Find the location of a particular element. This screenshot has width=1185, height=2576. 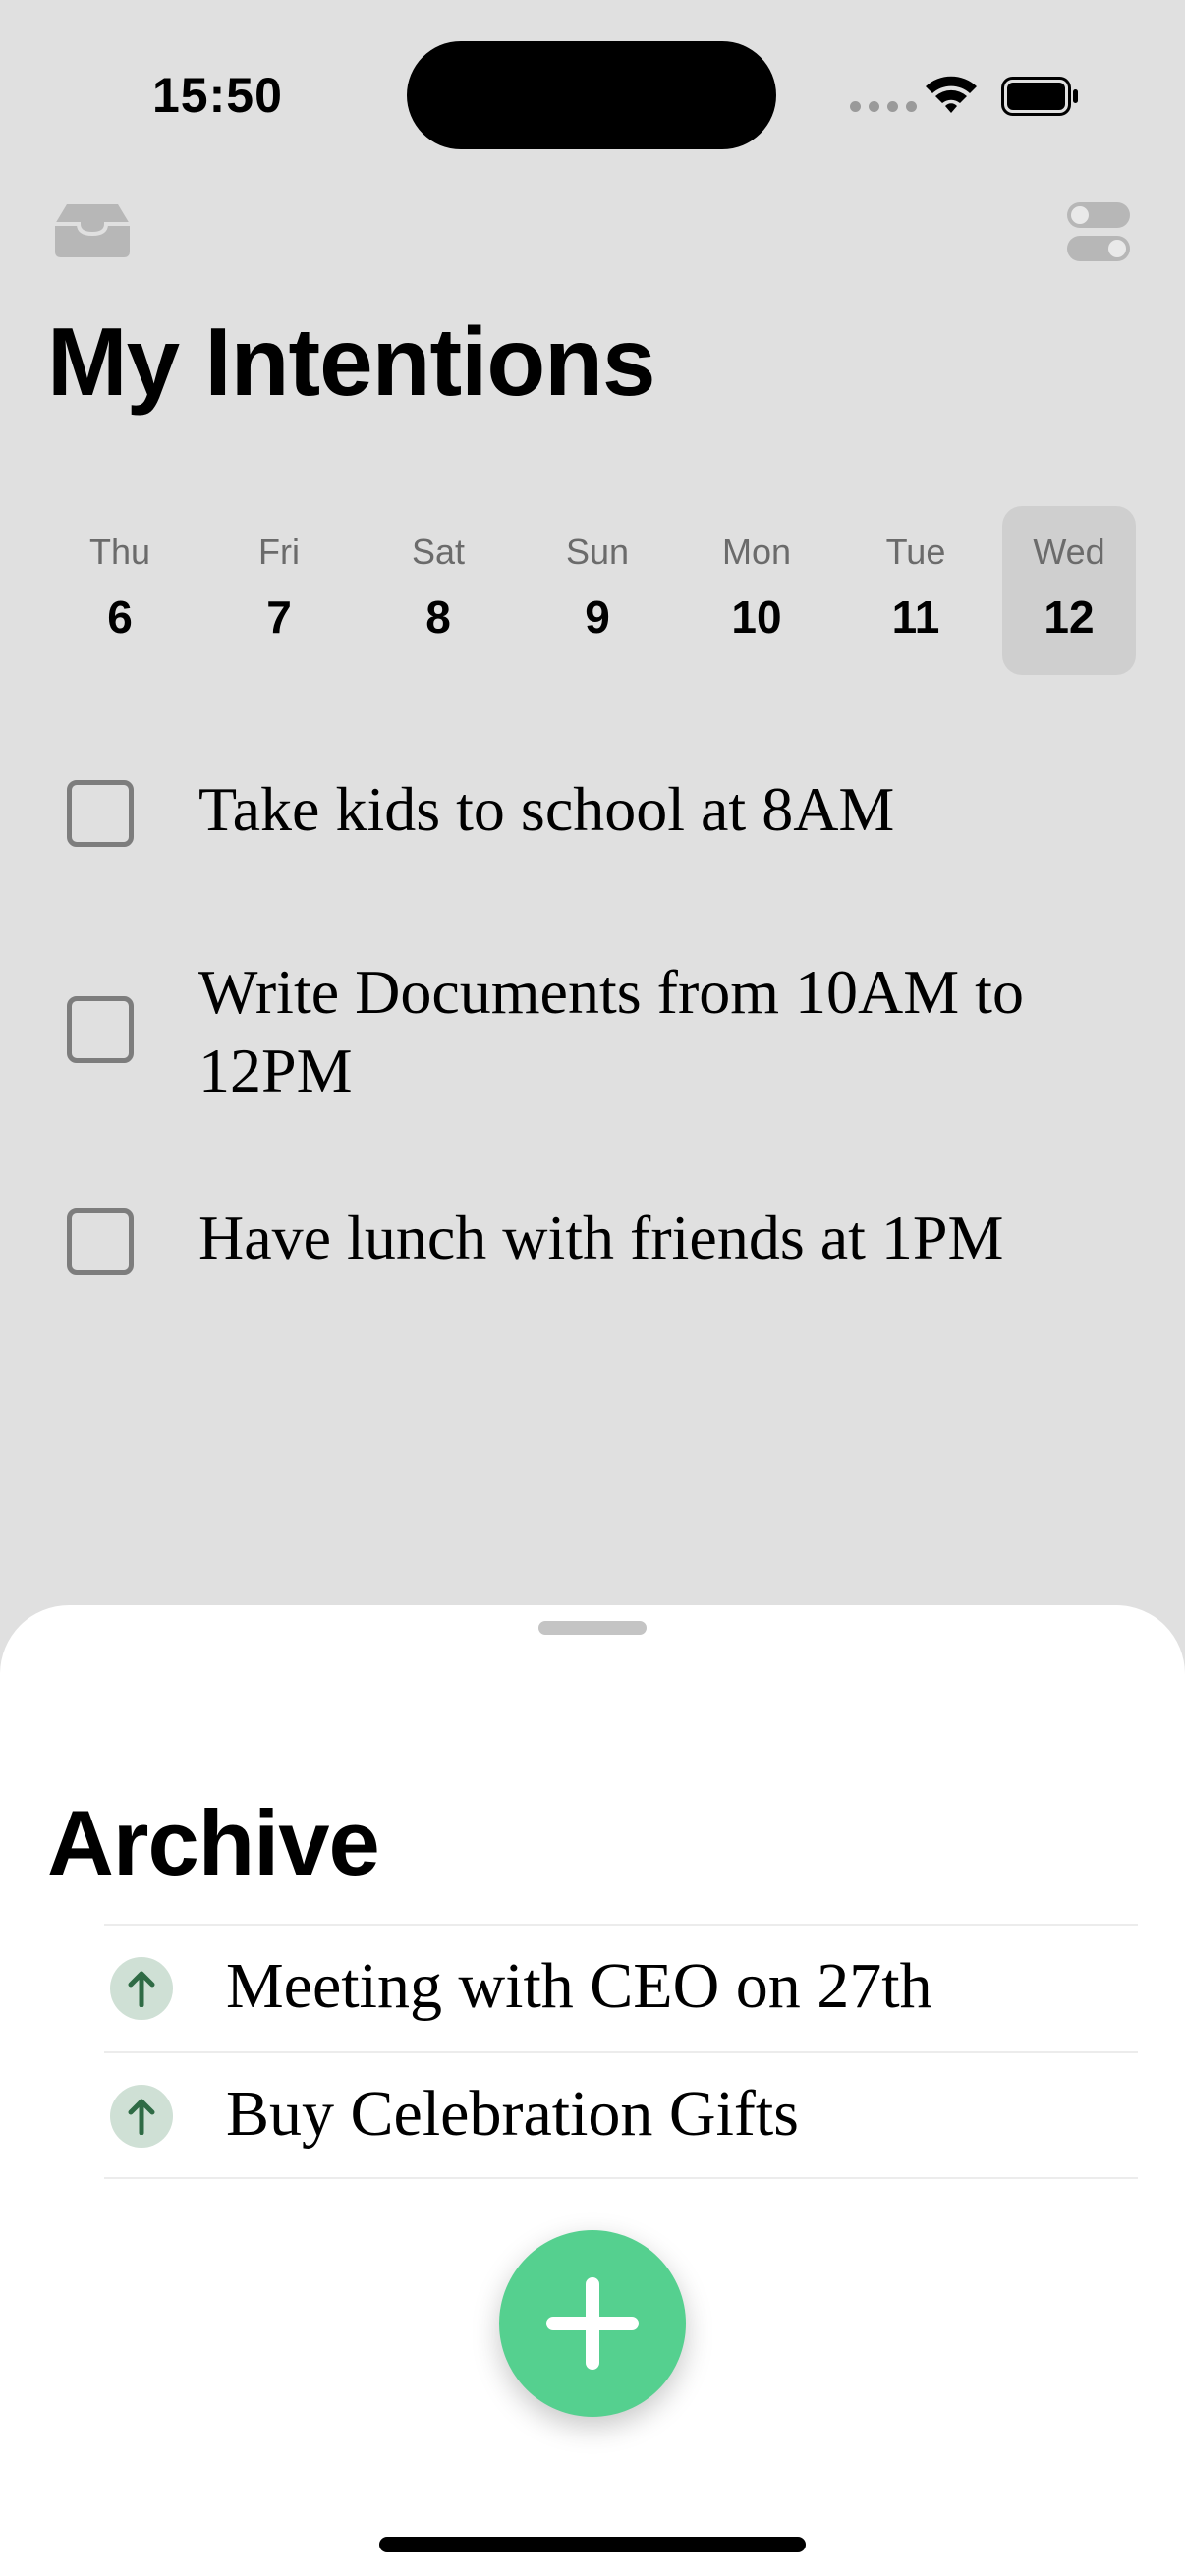

day-thu-6: Thu 6 is located at coordinates (120, 590).